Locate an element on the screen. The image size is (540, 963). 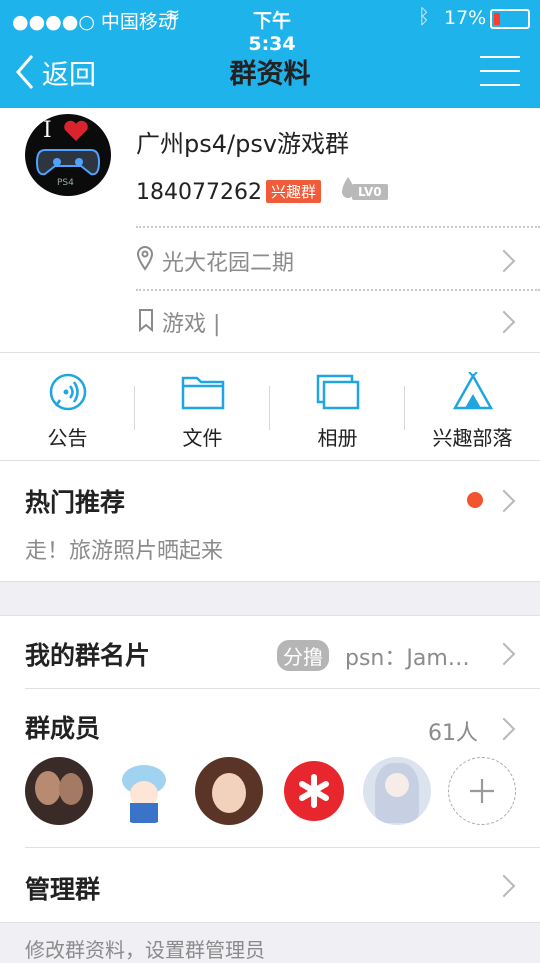
album-icon is located at coordinates (337, 392).